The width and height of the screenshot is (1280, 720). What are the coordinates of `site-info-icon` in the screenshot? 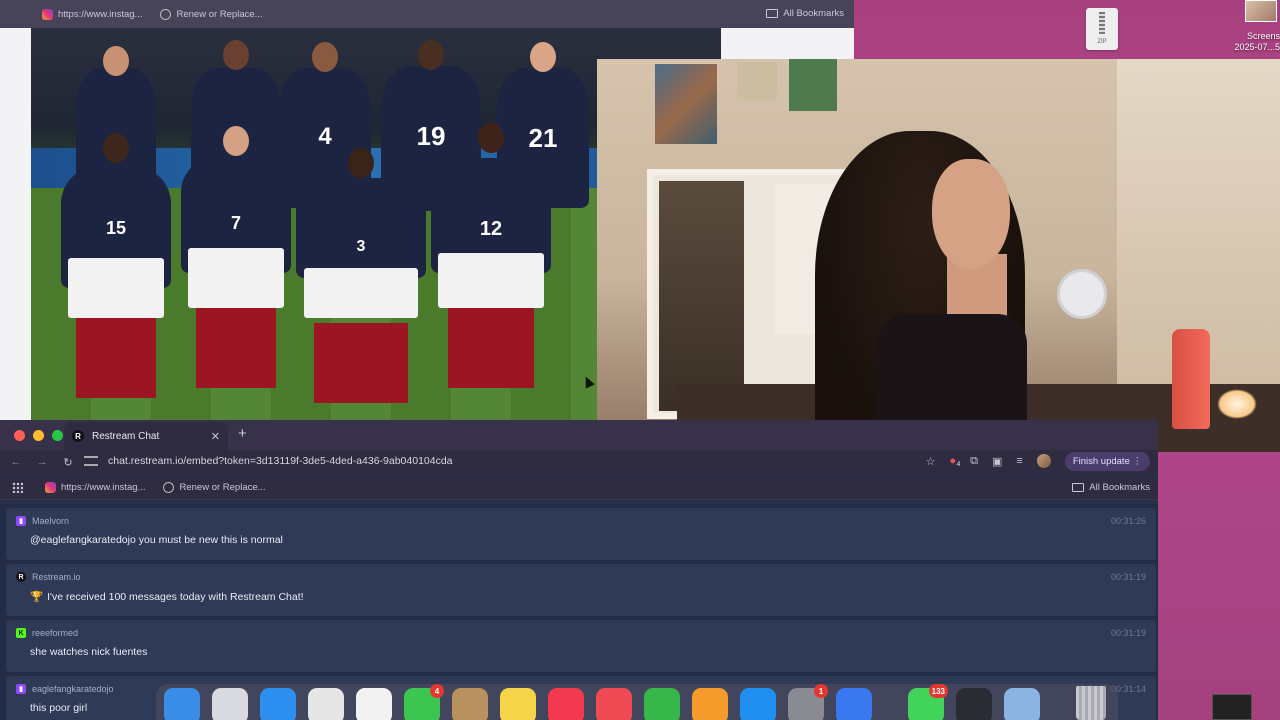 It's located at (91, 461).